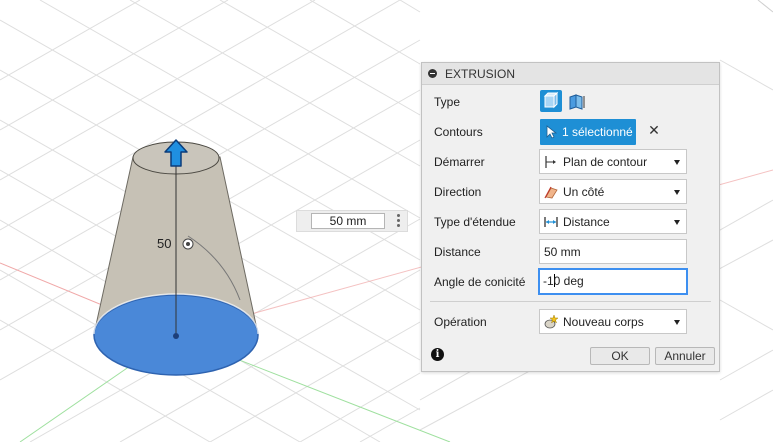  Describe the element at coordinates (551, 192) in the screenshot. I see `one-side-icon` at that location.